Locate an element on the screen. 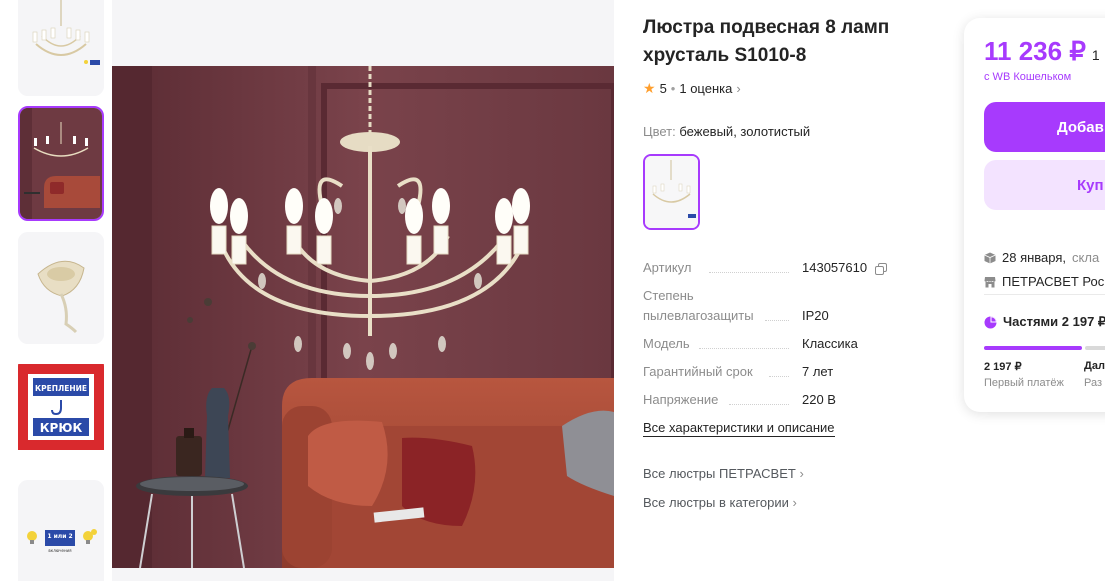  hook-label-bottom: КРЮК is located at coordinates (61, 428).